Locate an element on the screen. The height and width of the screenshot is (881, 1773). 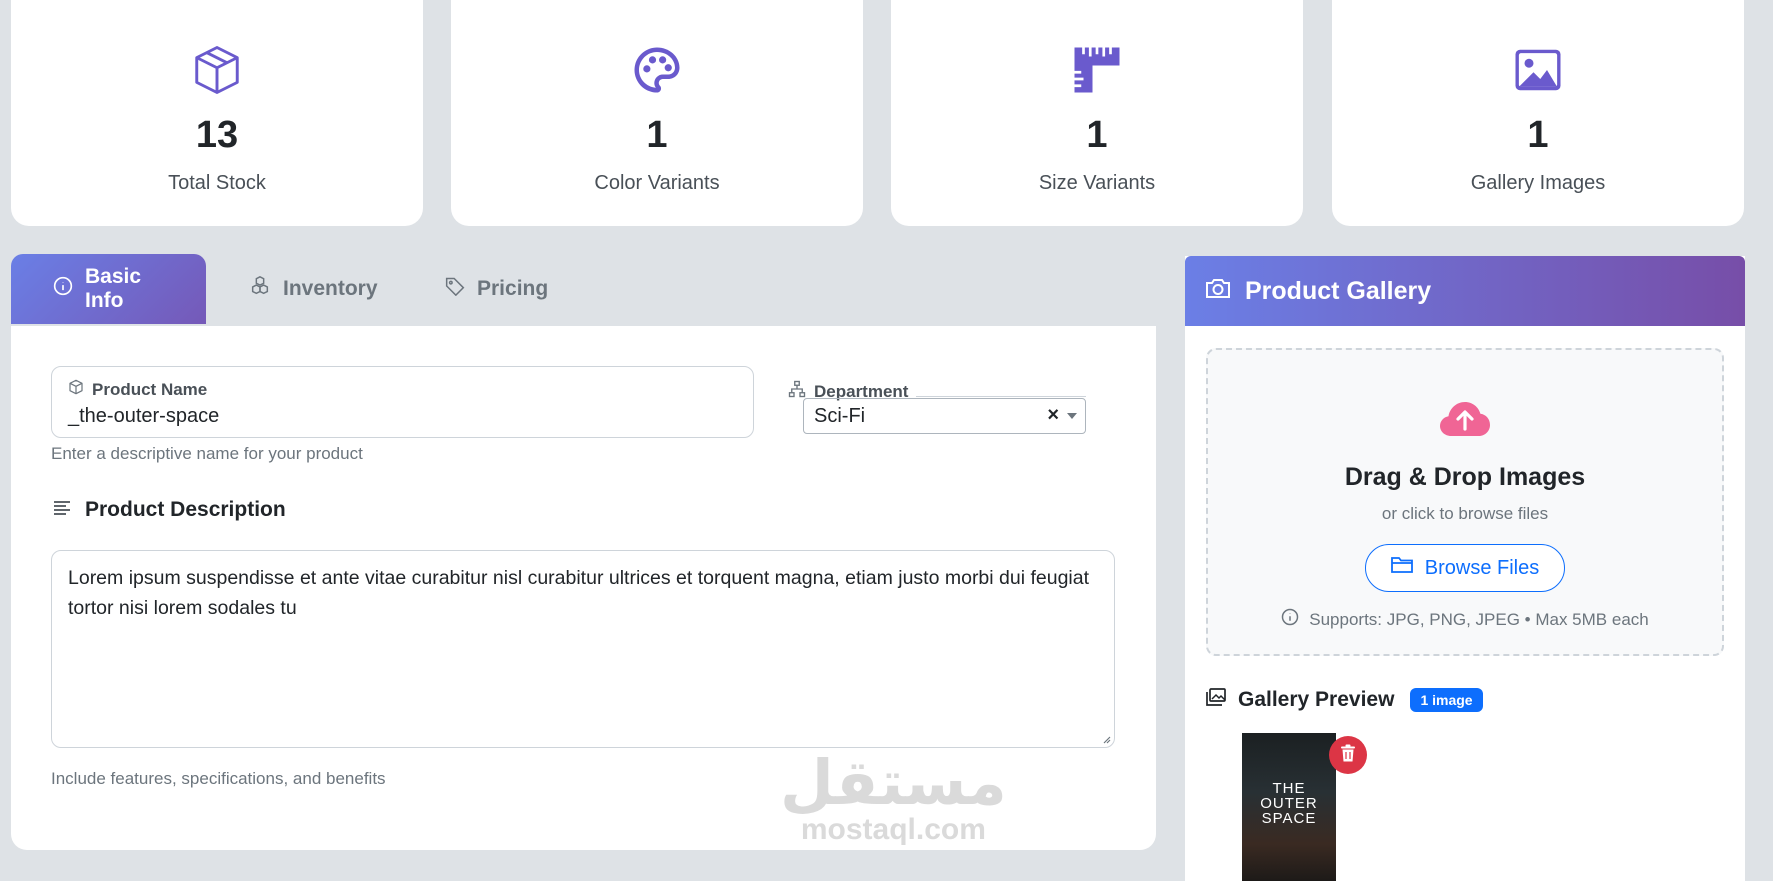
tab-label: Inventory is located at coordinates (330, 288).